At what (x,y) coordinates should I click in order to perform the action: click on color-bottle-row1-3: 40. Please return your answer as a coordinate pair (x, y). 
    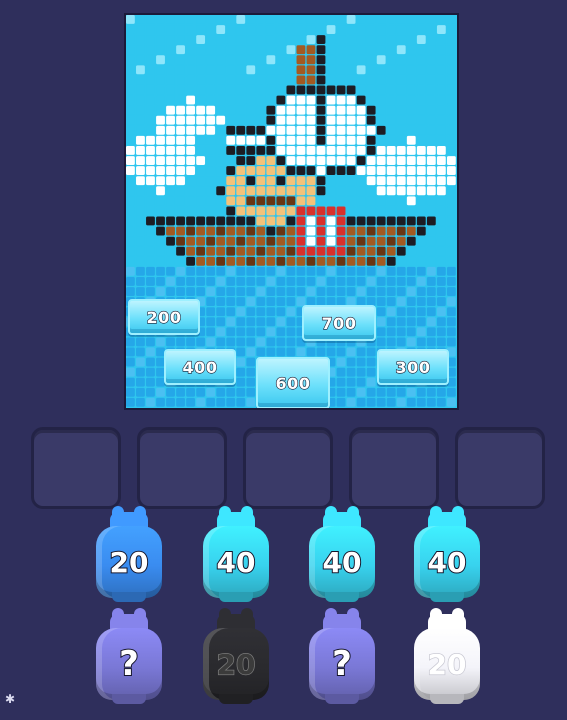
    Looking at the image, I should click on (342, 554).